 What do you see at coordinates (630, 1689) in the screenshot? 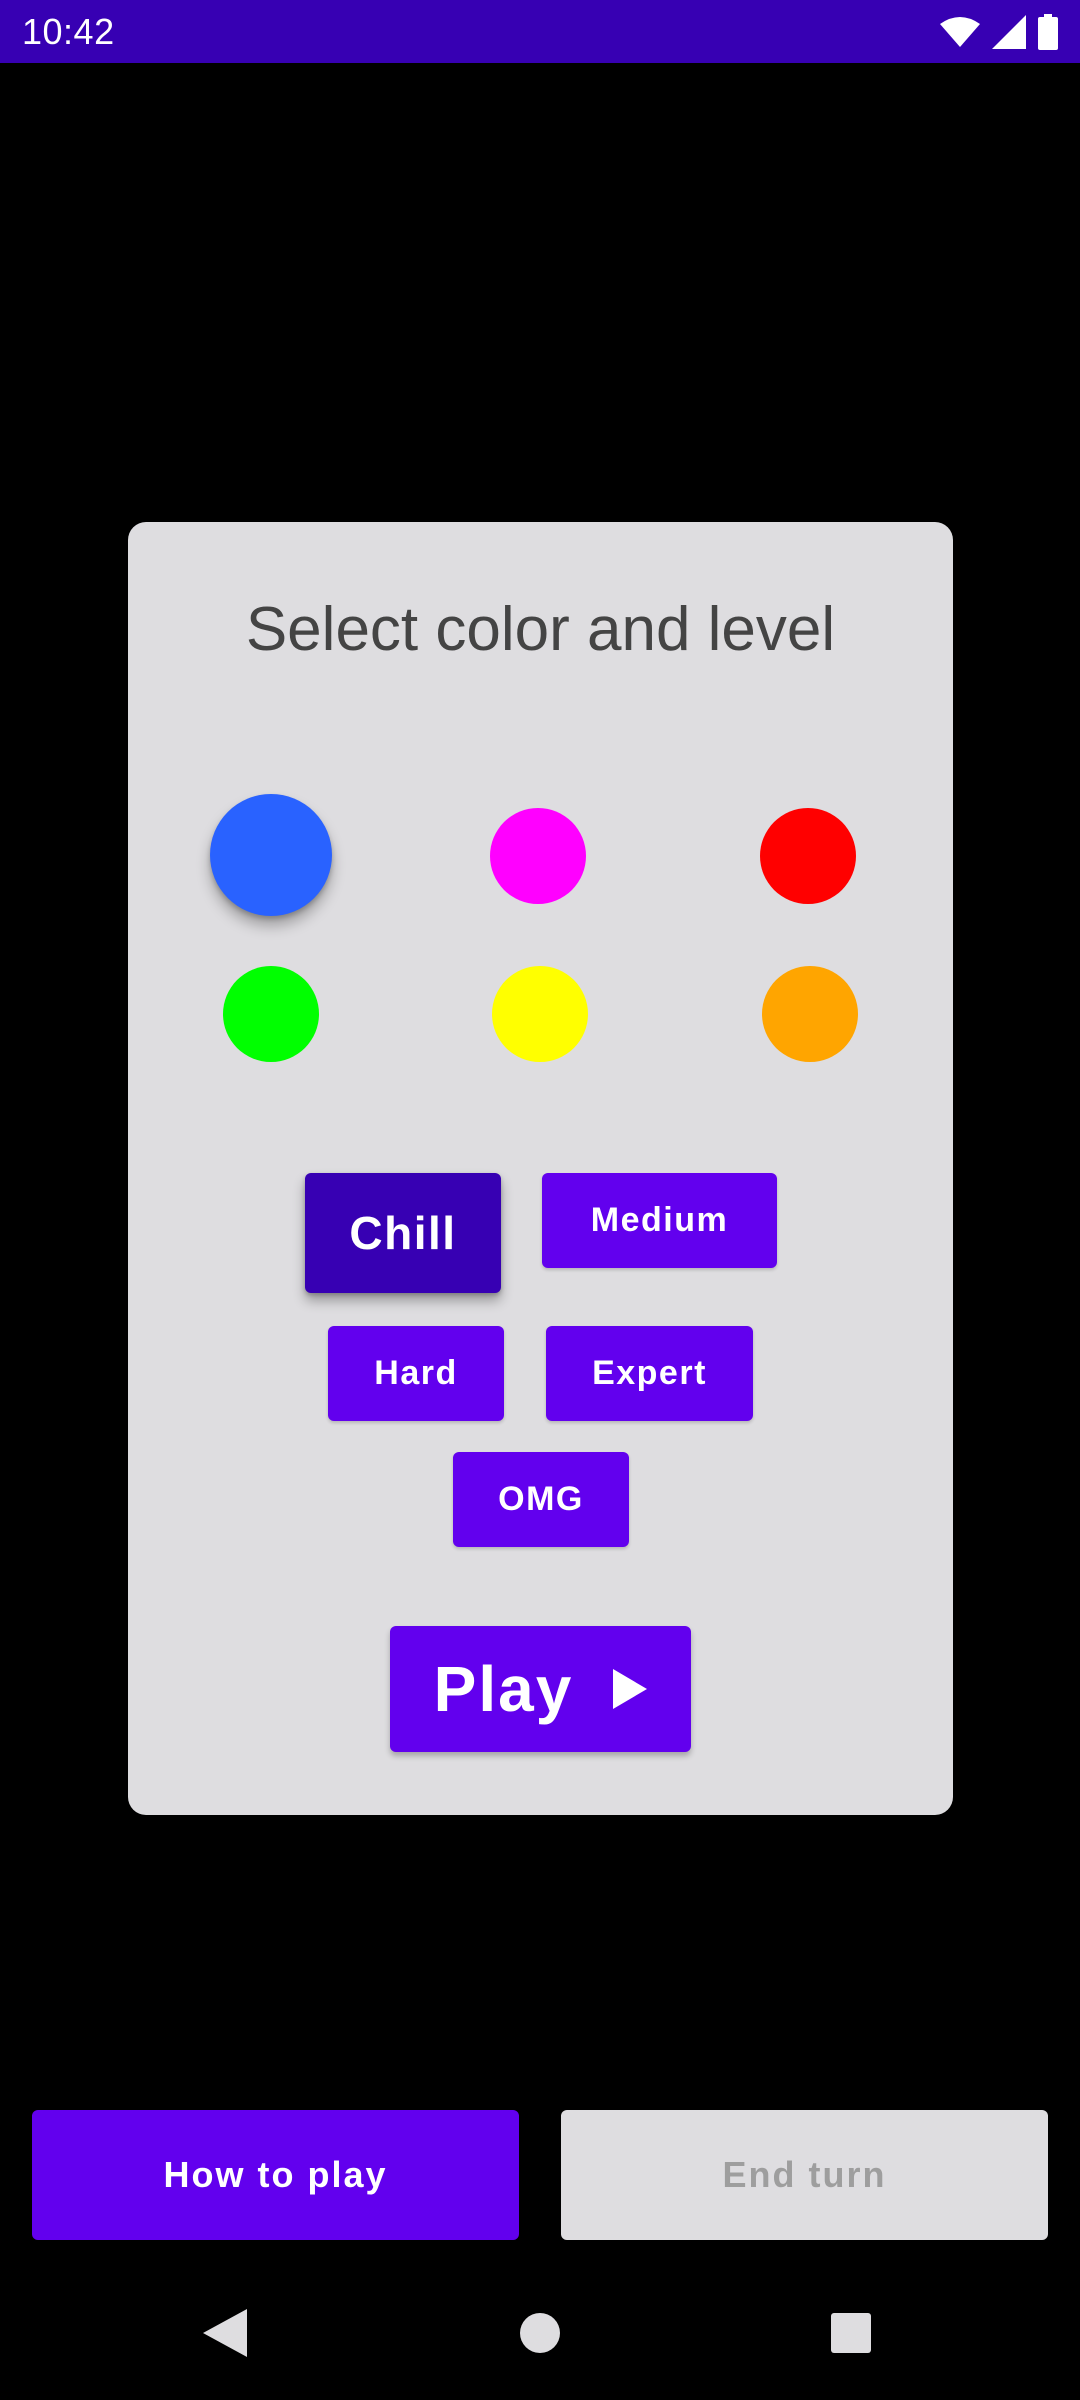
I see `play-arrow-icon` at bounding box center [630, 1689].